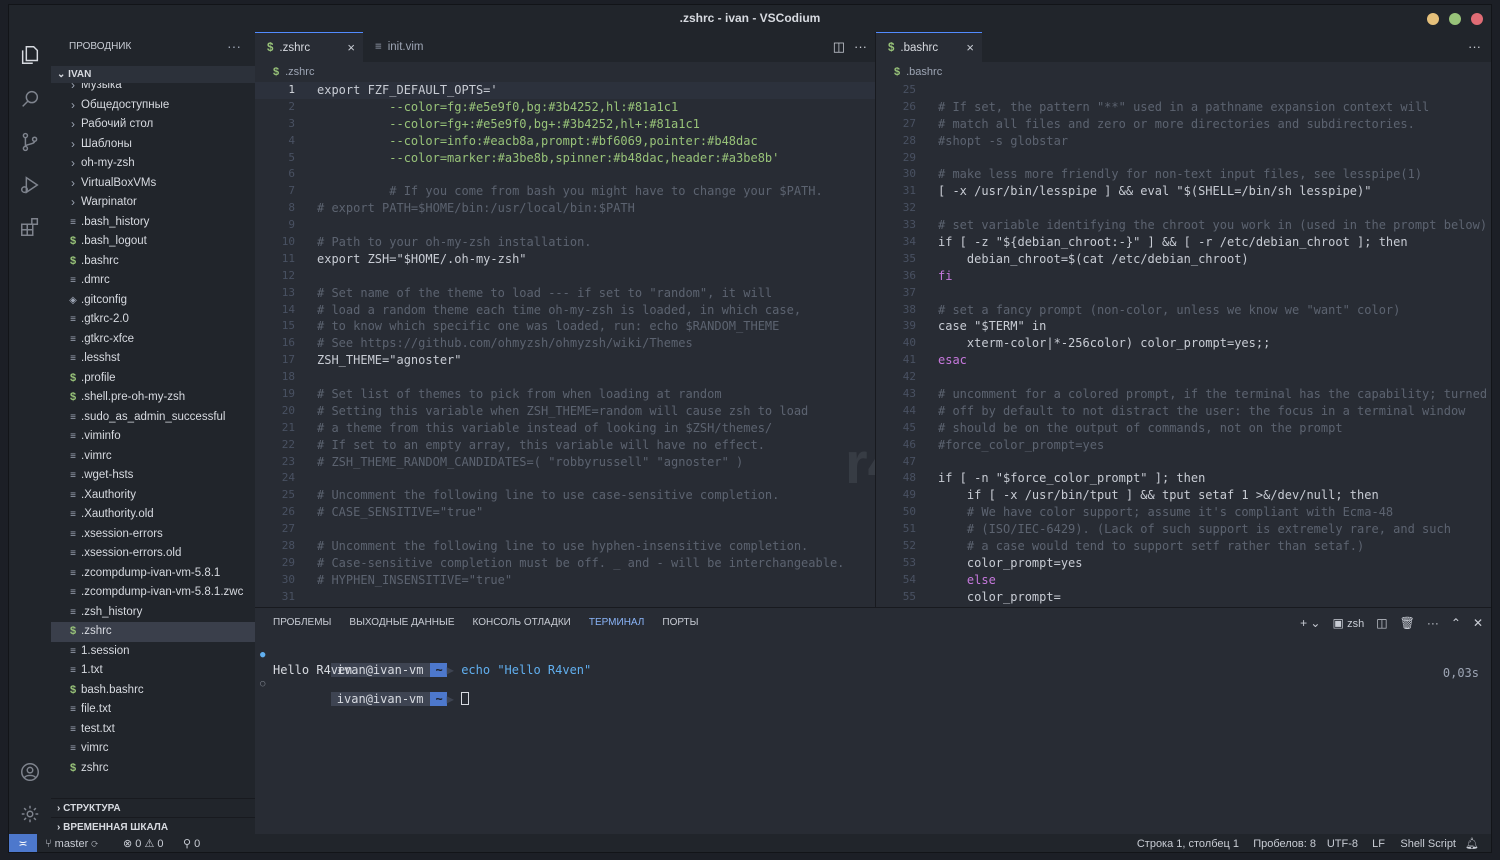 Image resolution: width=1500 pixels, height=860 pixels. Describe the element at coordinates (30, 55) in the screenshot. I see `explorer-icon` at that location.